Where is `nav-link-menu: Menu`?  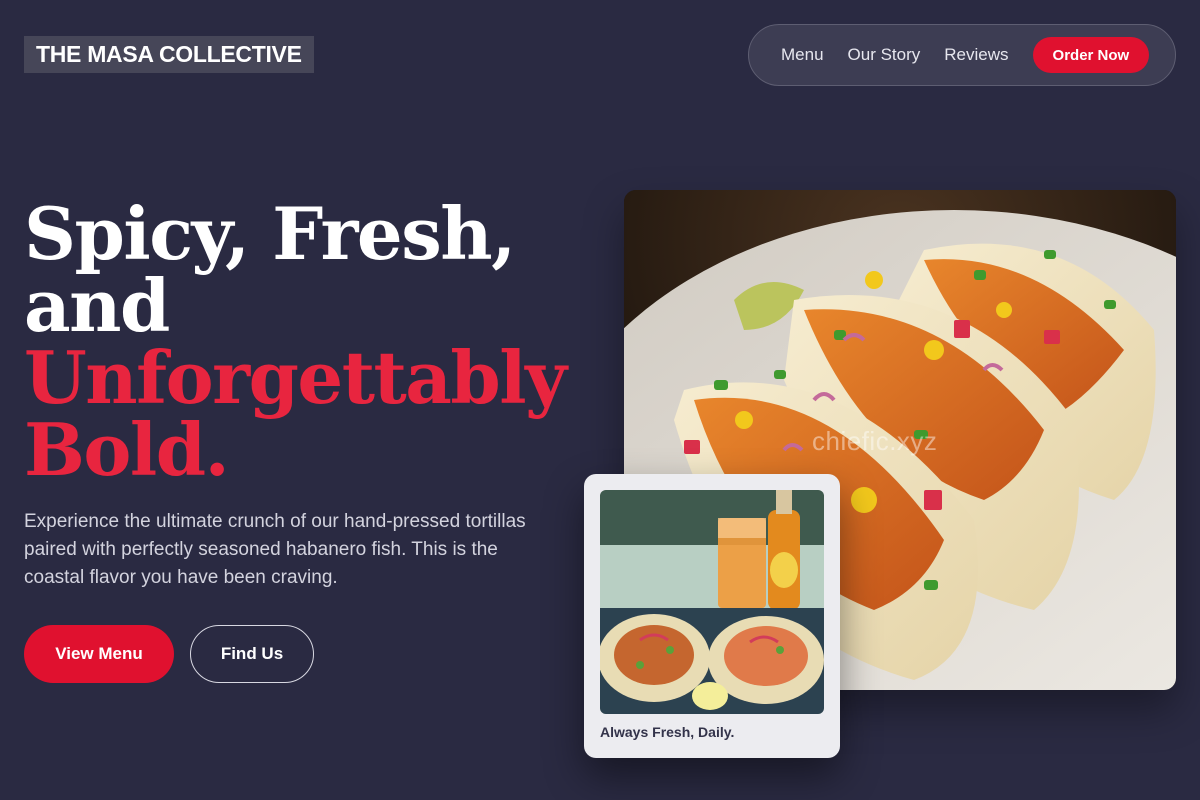 nav-link-menu: Menu is located at coordinates (802, 55).